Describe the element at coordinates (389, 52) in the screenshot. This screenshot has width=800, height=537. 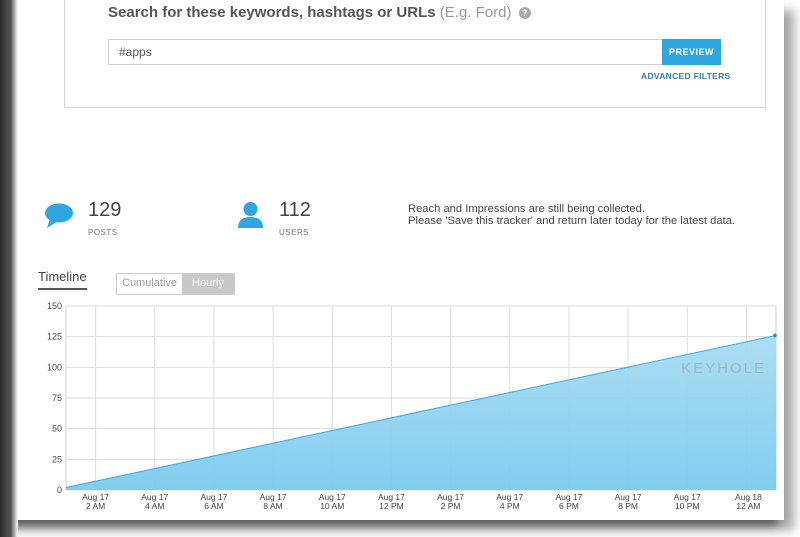
I see `search-input` at that location.